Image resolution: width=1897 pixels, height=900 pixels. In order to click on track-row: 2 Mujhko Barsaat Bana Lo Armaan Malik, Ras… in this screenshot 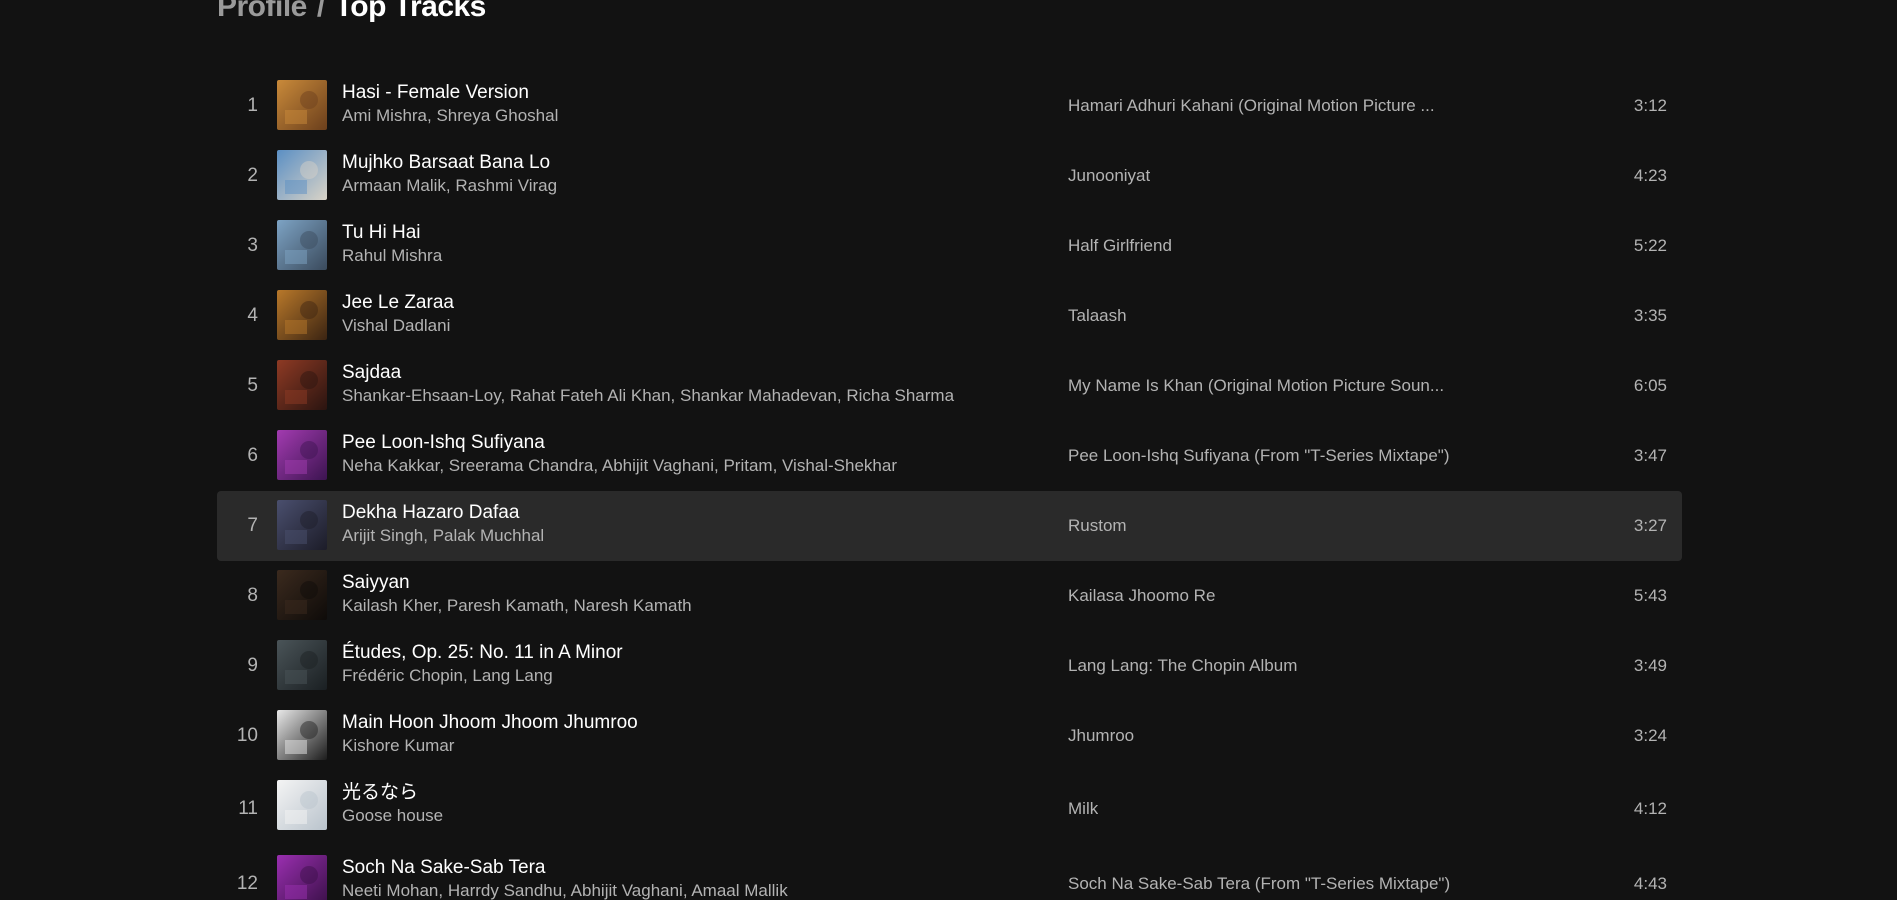, I will do `click(949, 176)`.